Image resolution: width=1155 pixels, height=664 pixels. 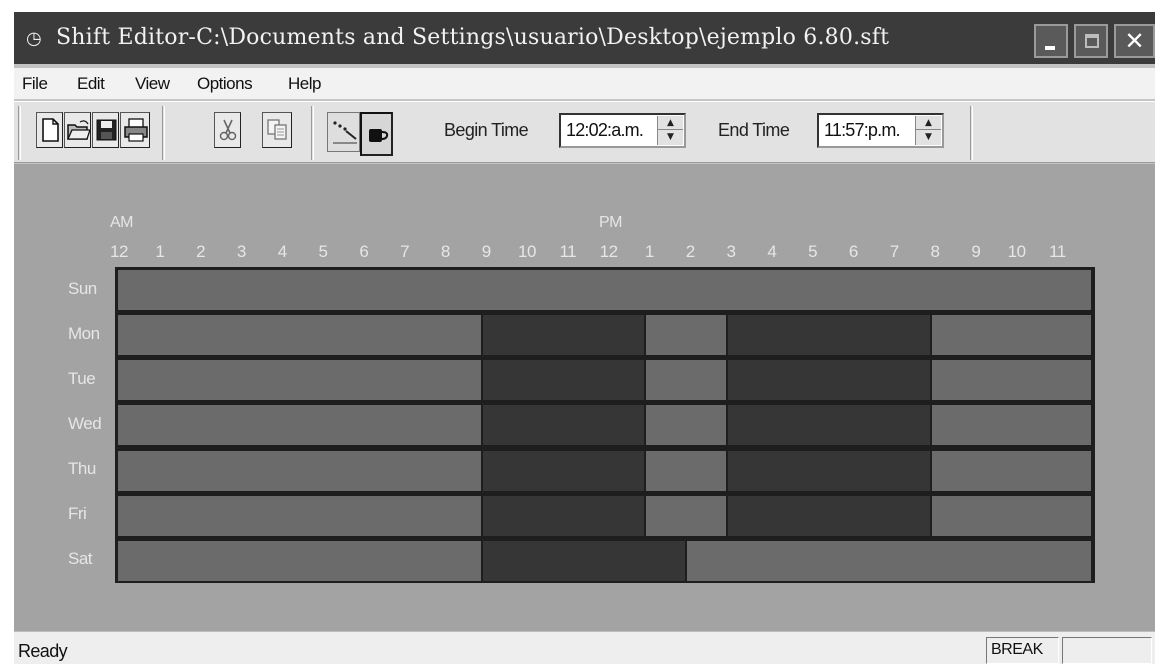 I want to click on extra-status-panel, so click(x=1107, y=650).